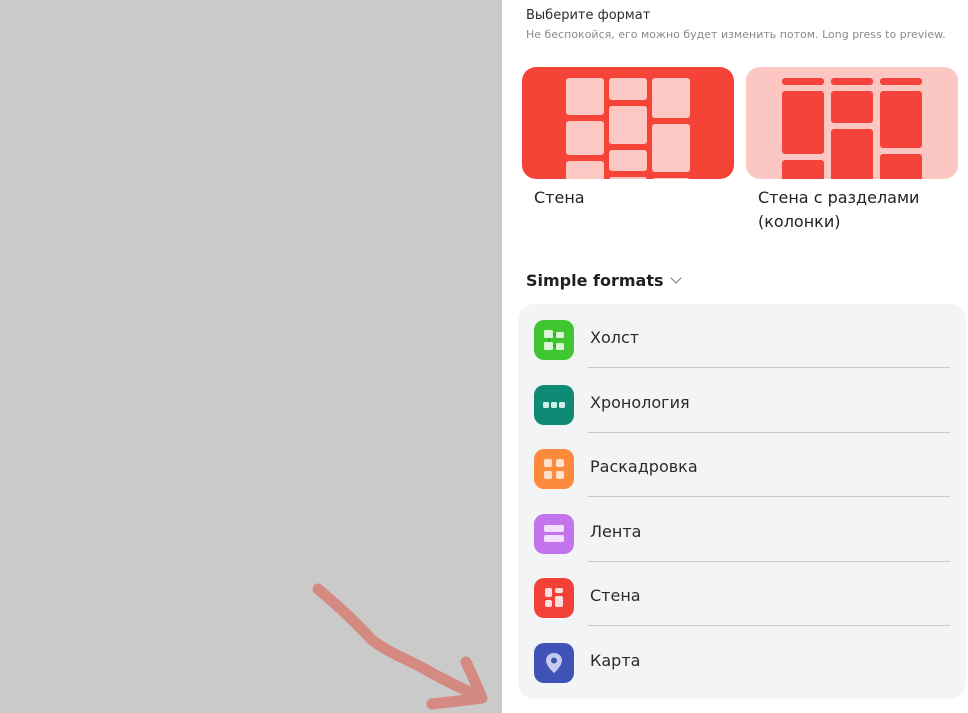  What do you see at coordinates (554, 598) in the screenshot?
I see `wall-icon` at bounding box center [554, 598].